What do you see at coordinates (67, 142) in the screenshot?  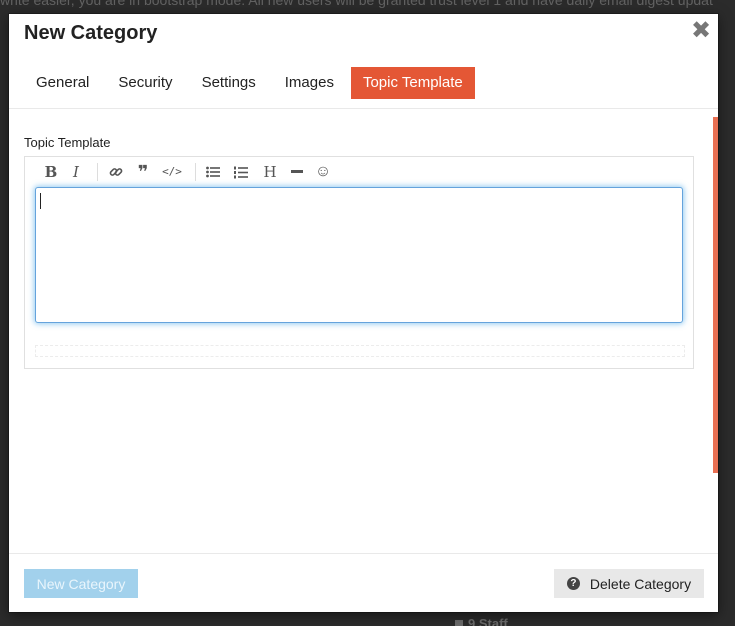 I see `topic-template-label: Topic Template` at bounding box center [67, 142].